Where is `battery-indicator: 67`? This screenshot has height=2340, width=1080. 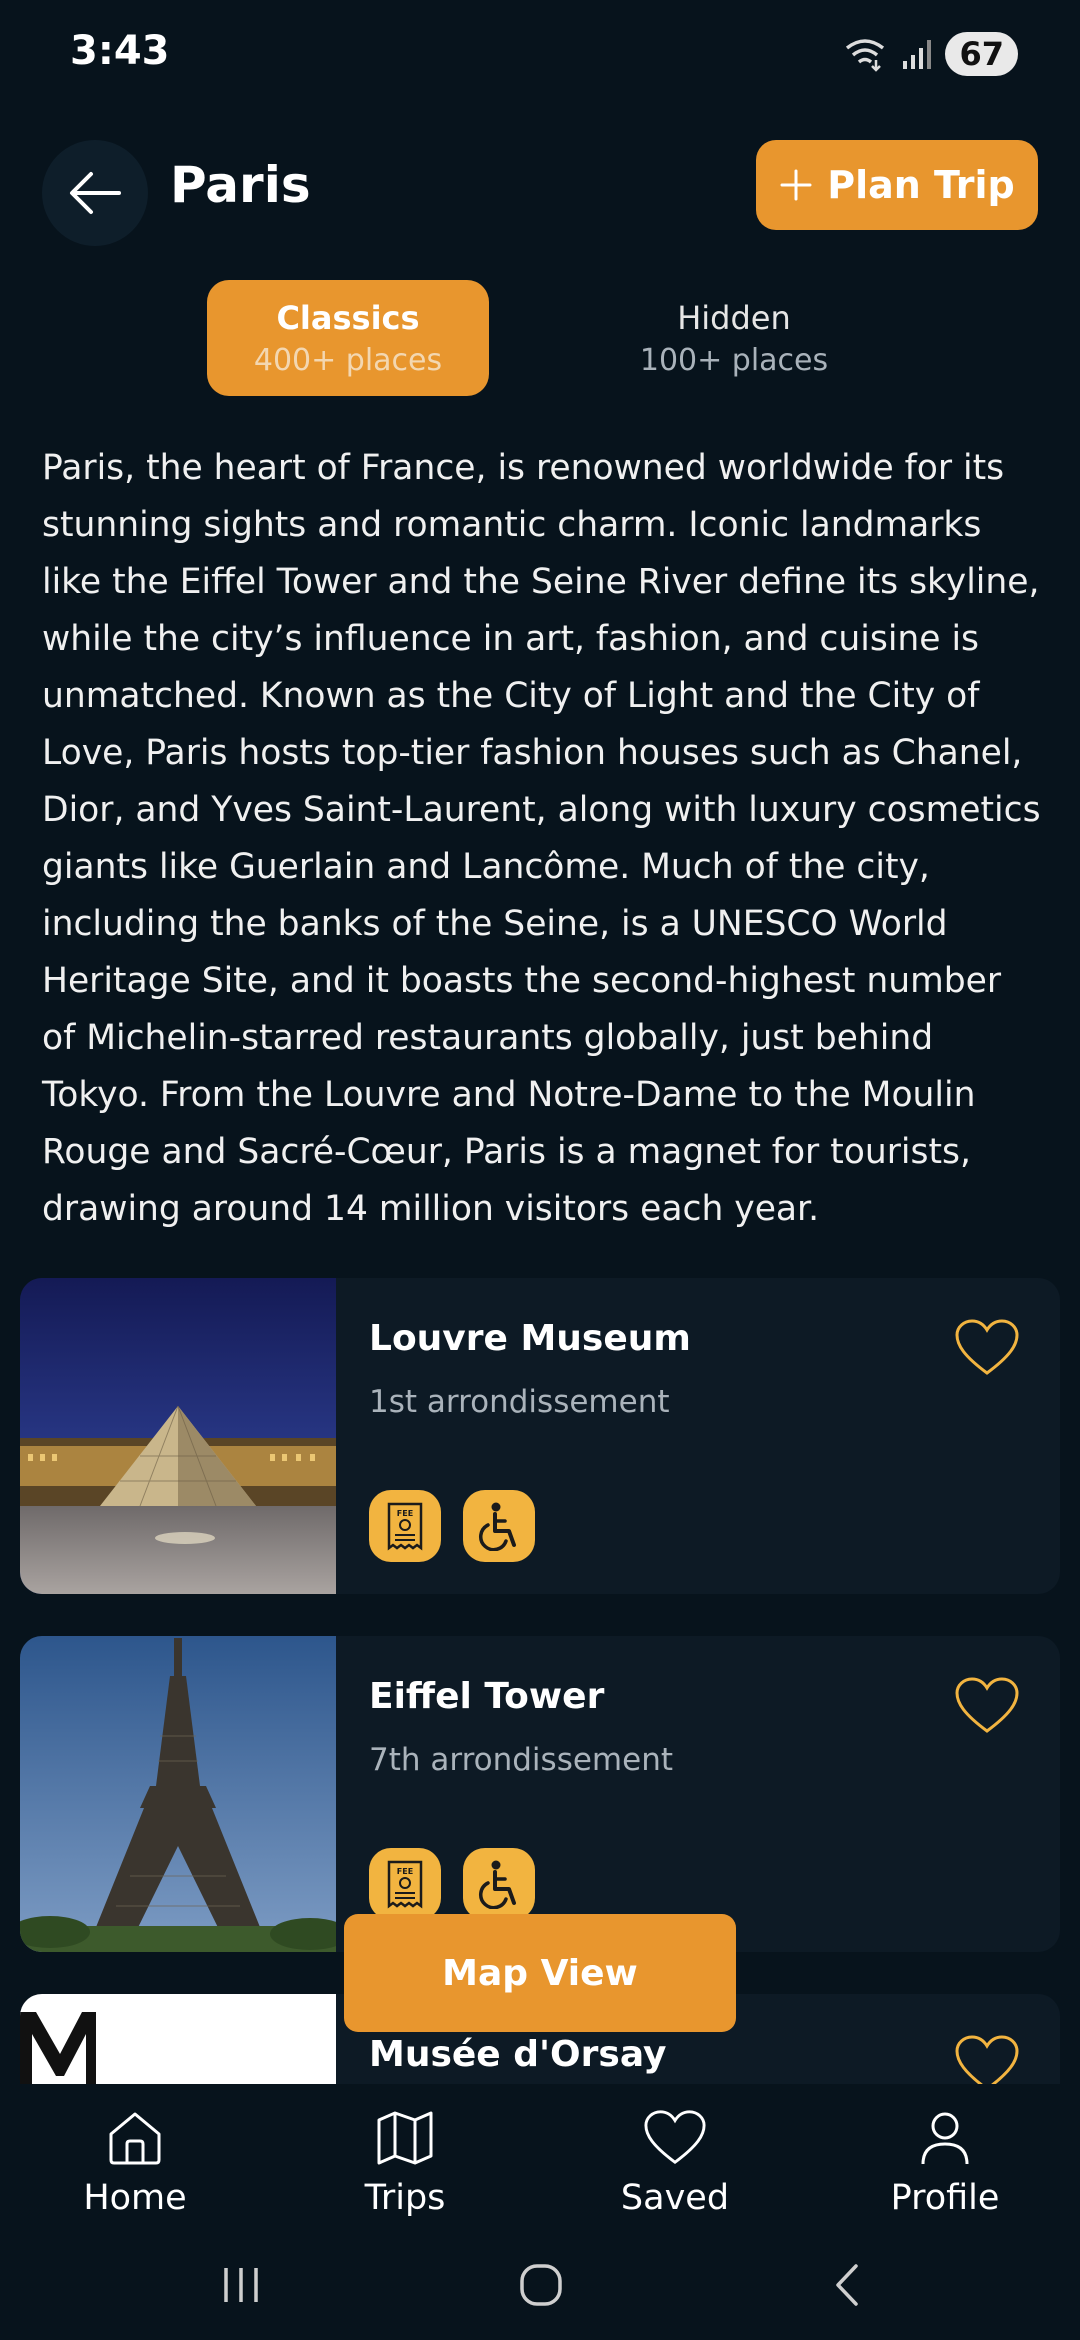 battery-indicator: 67 is located at coordinates (981, 54).